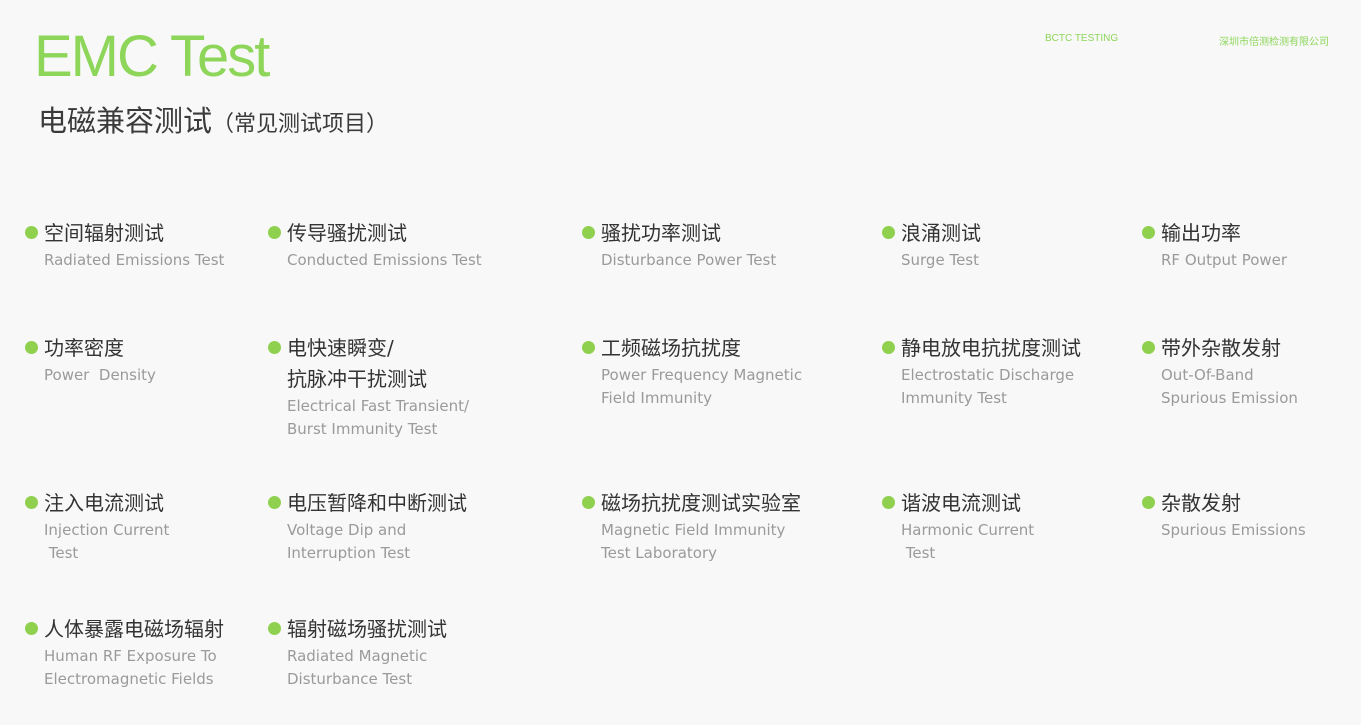 The height and width of the screenshot is (725, 1361). What do you see at coordinates (1221, 348) in the screenshot?
I see `item-cn-label: 带外杂散发射` at bounding box center [1221, 348].